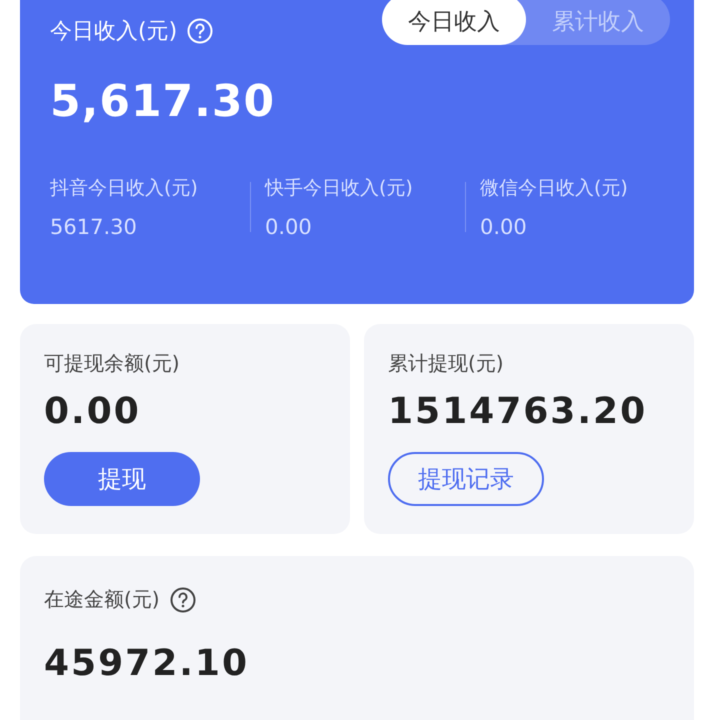 The height and width of the screenshot is (720, 720). What do you see at coordinates (114, 32) in the screenshot?
I see `income-title: 今日收入(元)` at bounding box center [114, 32].